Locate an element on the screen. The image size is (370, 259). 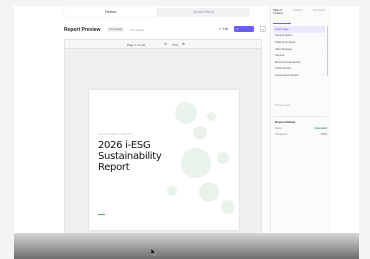
mouse-cursor-icon is located at coordinates (154, 252).